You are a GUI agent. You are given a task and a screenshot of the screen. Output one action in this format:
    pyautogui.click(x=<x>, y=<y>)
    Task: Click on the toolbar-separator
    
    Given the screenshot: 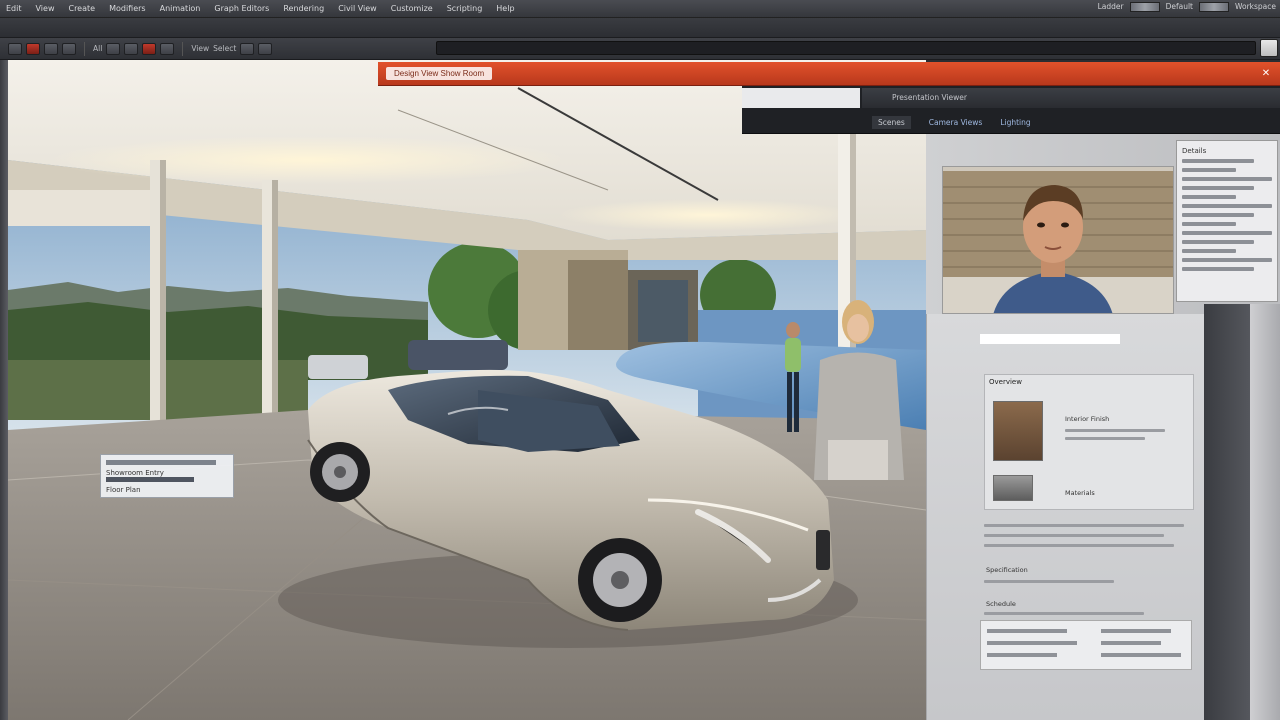 What is the action you would take?
    pyautogui.click(x=84, y=48)
    